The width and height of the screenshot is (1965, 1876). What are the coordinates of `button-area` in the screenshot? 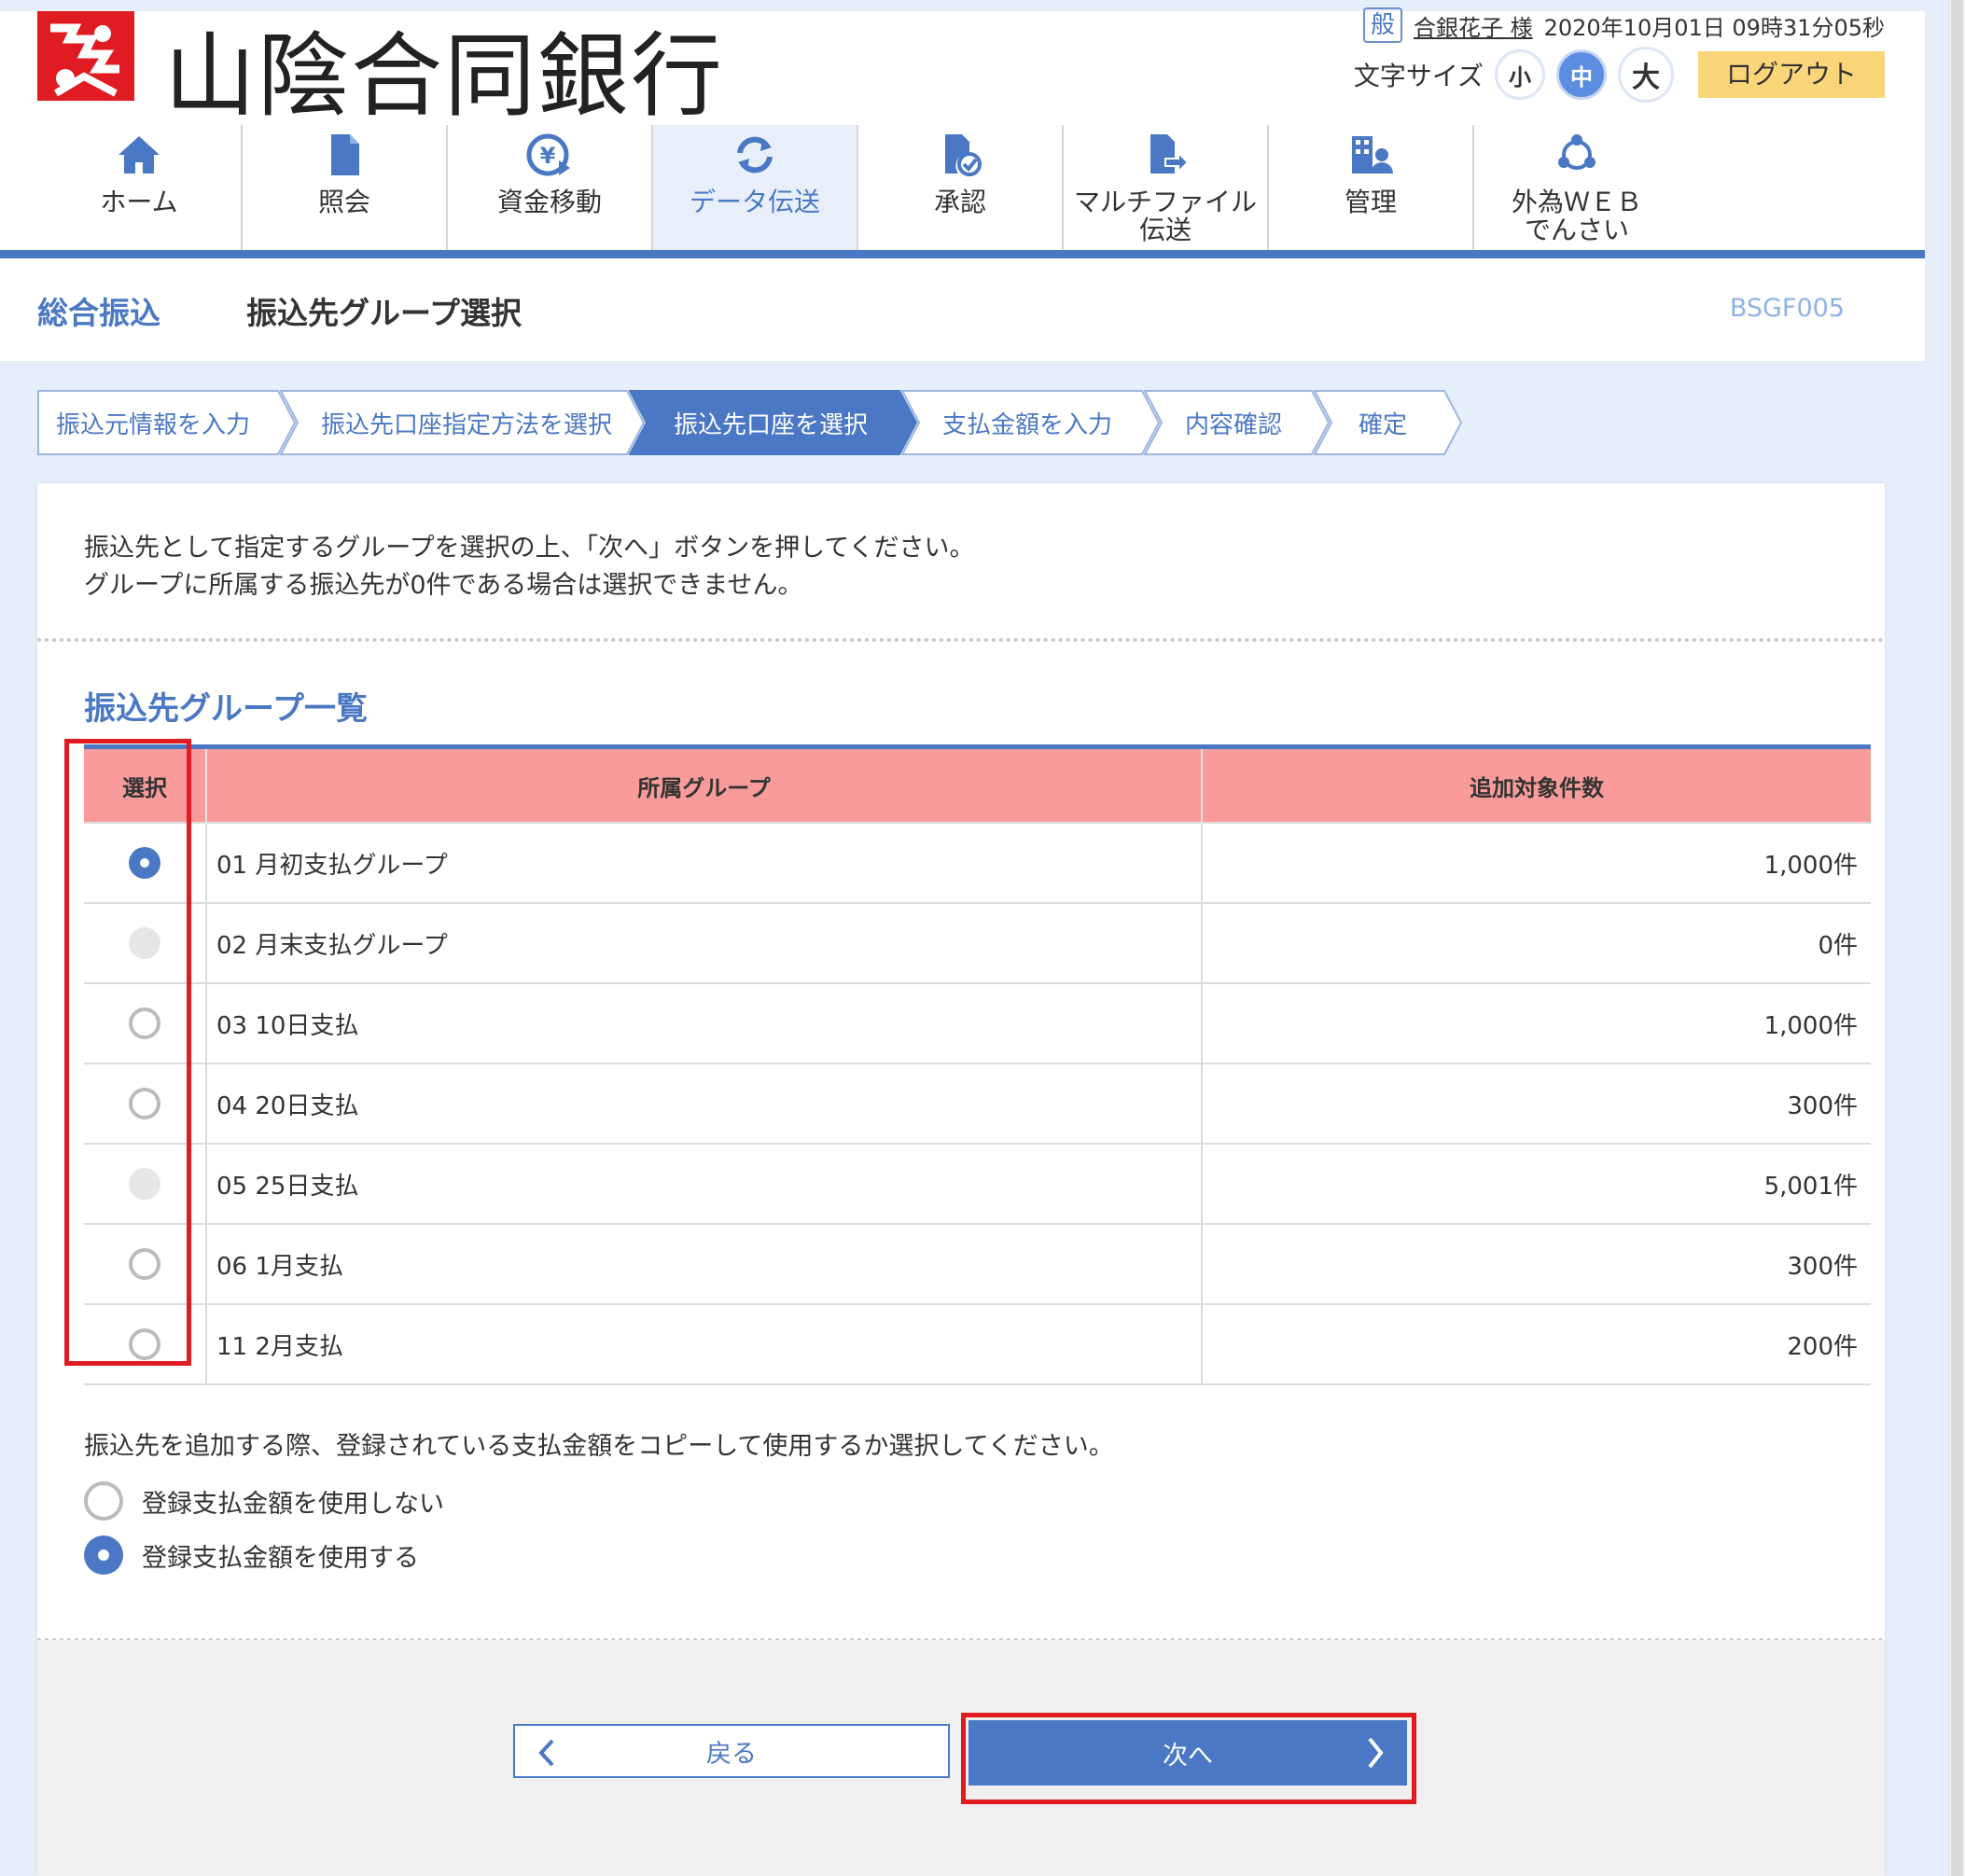 It's located at (961, 1758).